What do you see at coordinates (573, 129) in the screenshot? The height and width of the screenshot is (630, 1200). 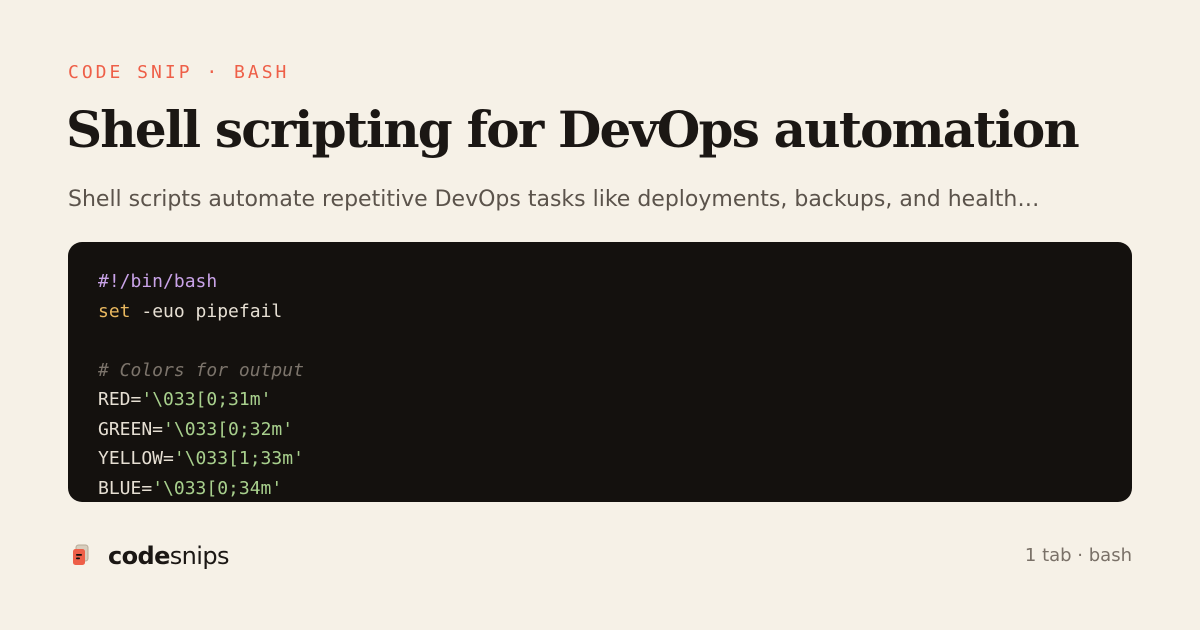 I see `page-title: Shell scripting for DevOps automation` at bounding box center [573, 129].